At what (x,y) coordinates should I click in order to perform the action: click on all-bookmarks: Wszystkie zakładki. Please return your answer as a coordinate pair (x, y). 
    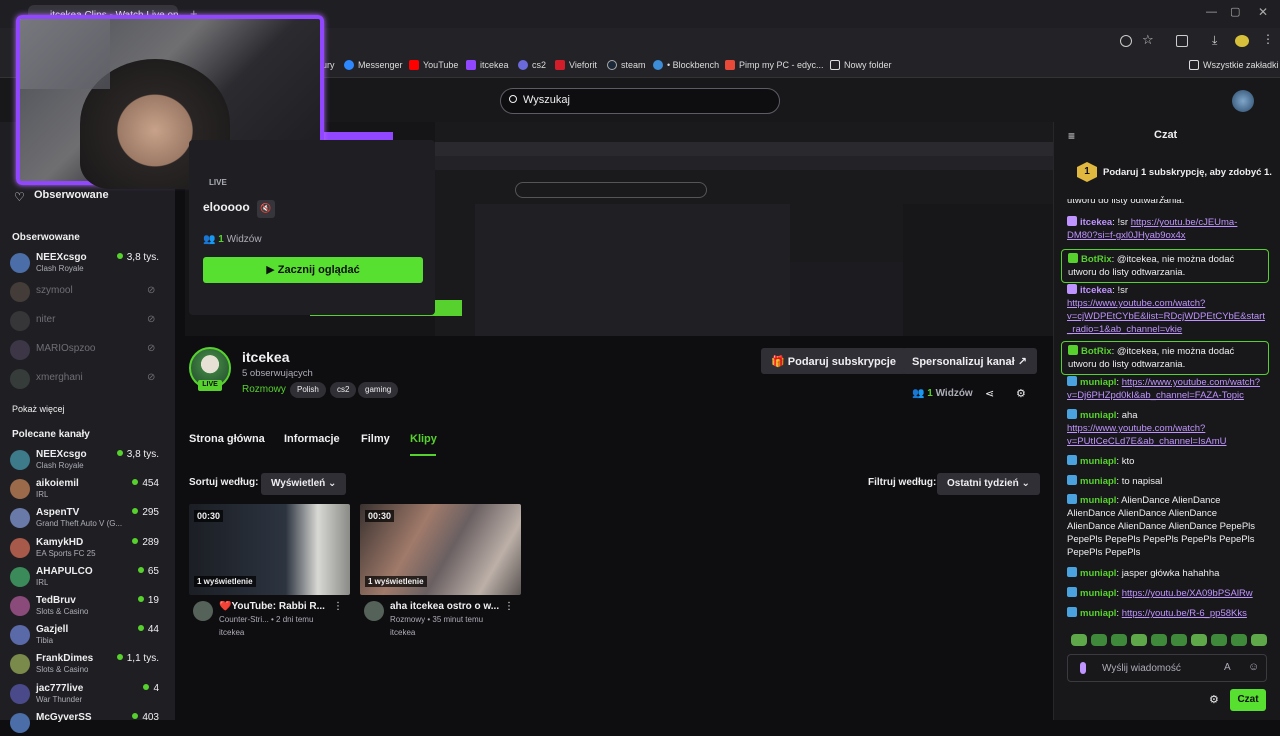
    Looking at the image, I should click on (1234, 65).